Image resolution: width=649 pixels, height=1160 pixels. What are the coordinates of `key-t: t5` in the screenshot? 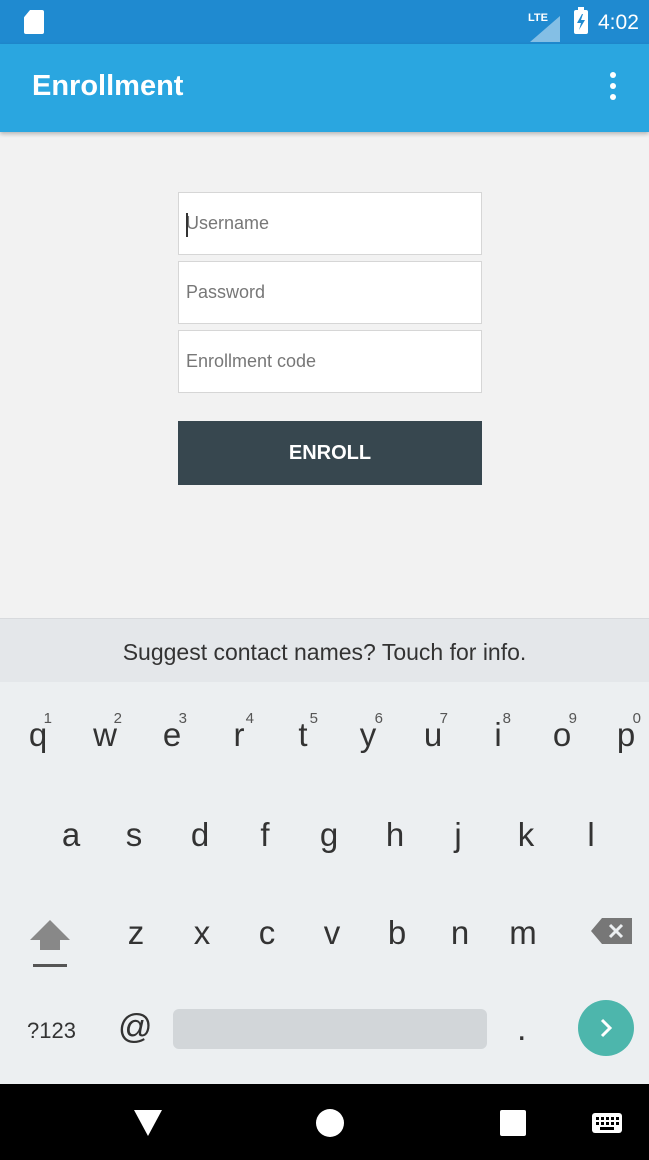 It's located at (303, 732).